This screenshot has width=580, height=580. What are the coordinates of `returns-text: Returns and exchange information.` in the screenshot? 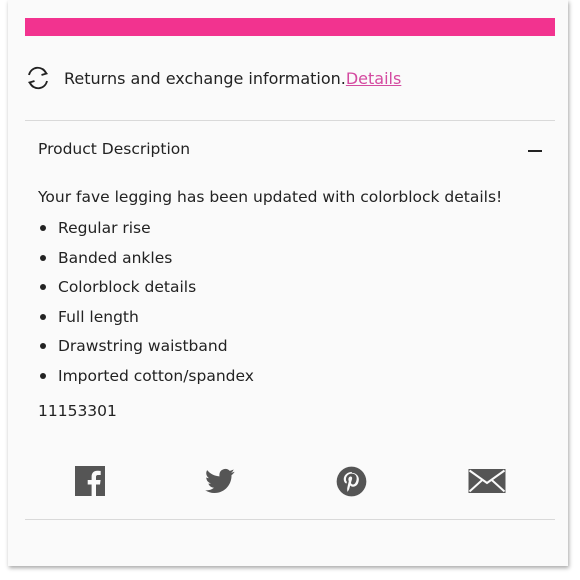 It's located at (205, 78).